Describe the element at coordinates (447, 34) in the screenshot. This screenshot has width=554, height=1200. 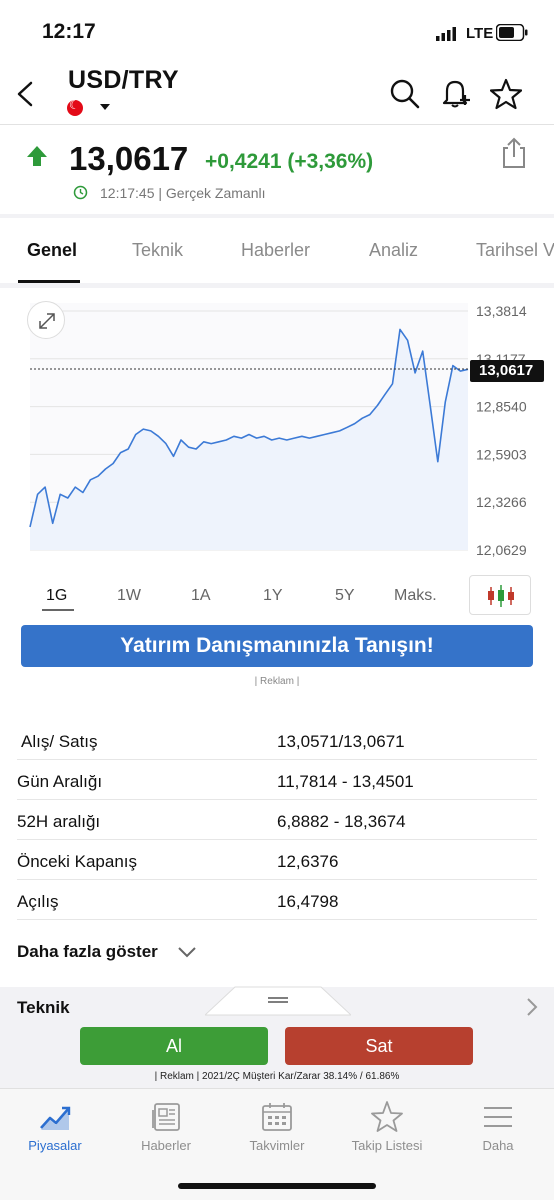
I see `signal-icon` at that location.